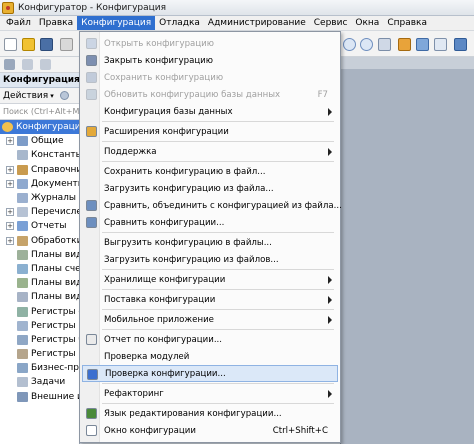  Describe the element at coordinates (349, 44) in the screenshot. I see `find-icon` at that location.